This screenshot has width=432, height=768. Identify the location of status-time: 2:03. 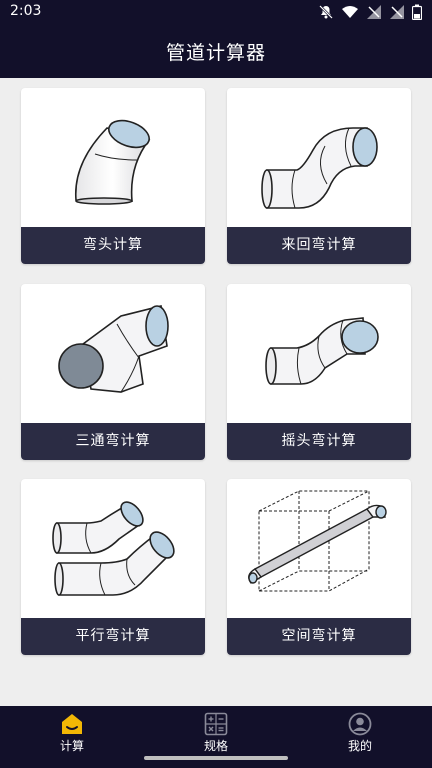
(26, 11).